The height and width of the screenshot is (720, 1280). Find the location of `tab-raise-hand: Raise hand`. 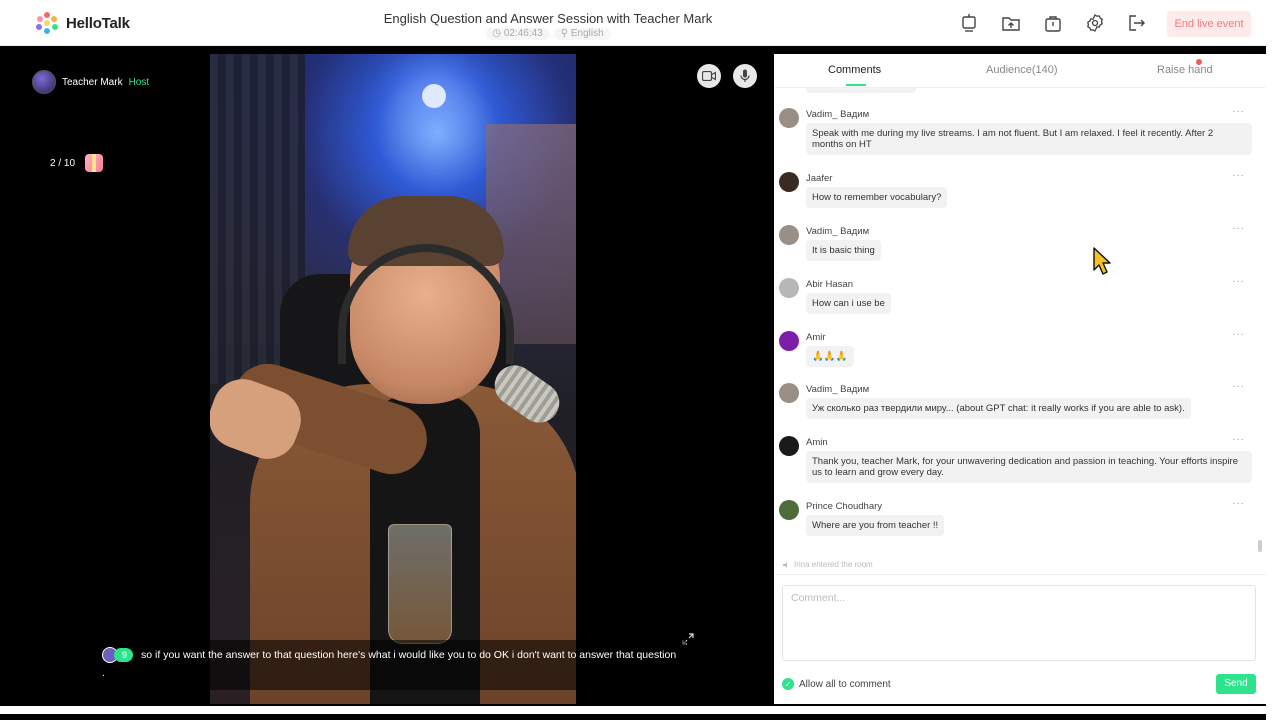

tab-raise-hand: Raise hand is located at coordinates (1185, 70).